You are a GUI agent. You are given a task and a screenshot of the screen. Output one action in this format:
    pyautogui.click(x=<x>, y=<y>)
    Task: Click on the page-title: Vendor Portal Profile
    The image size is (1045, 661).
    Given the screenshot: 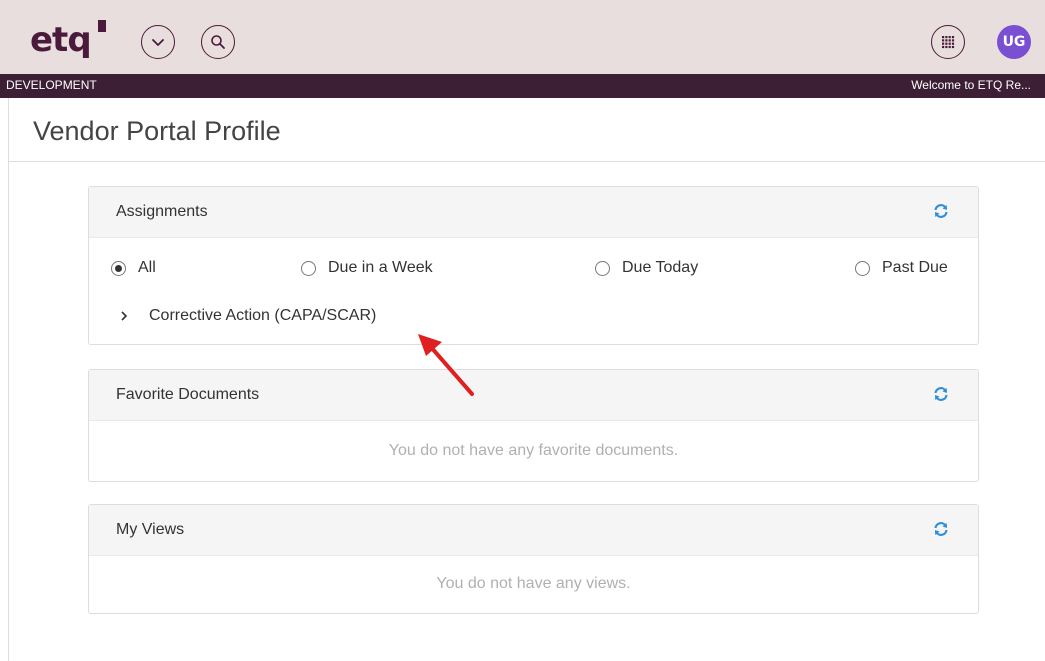 What is the action you would take?
    pyautogui.click(x=157, y=131)
    